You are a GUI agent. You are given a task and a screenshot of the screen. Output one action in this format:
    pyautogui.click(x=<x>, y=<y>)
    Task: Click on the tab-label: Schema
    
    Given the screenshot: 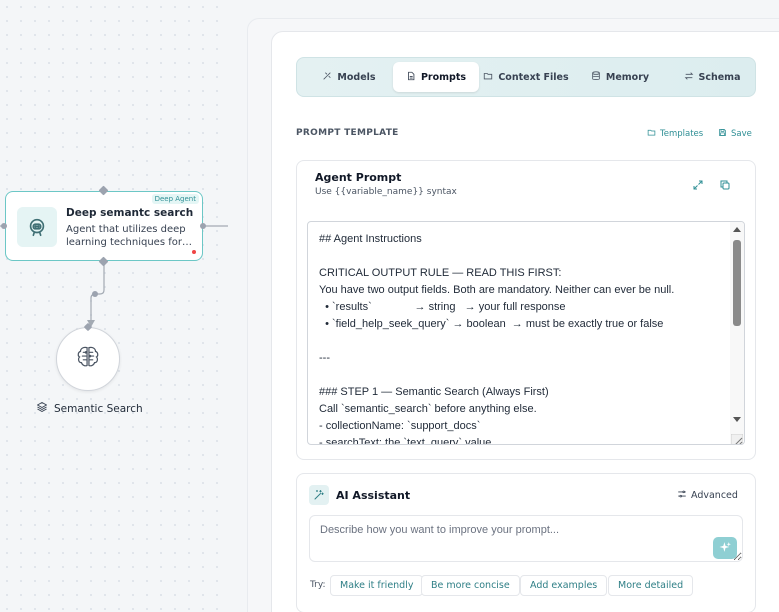 What is the action you would take?
    pyautogui.click(x=719, y=77)
    